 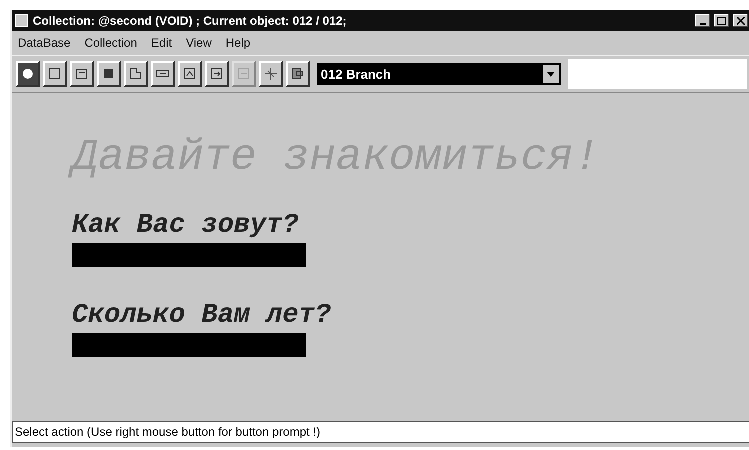 What do you see at coordinates (703, 23) in the screenshot?
I see `minimize-icon` at bounding box center [703, 23].